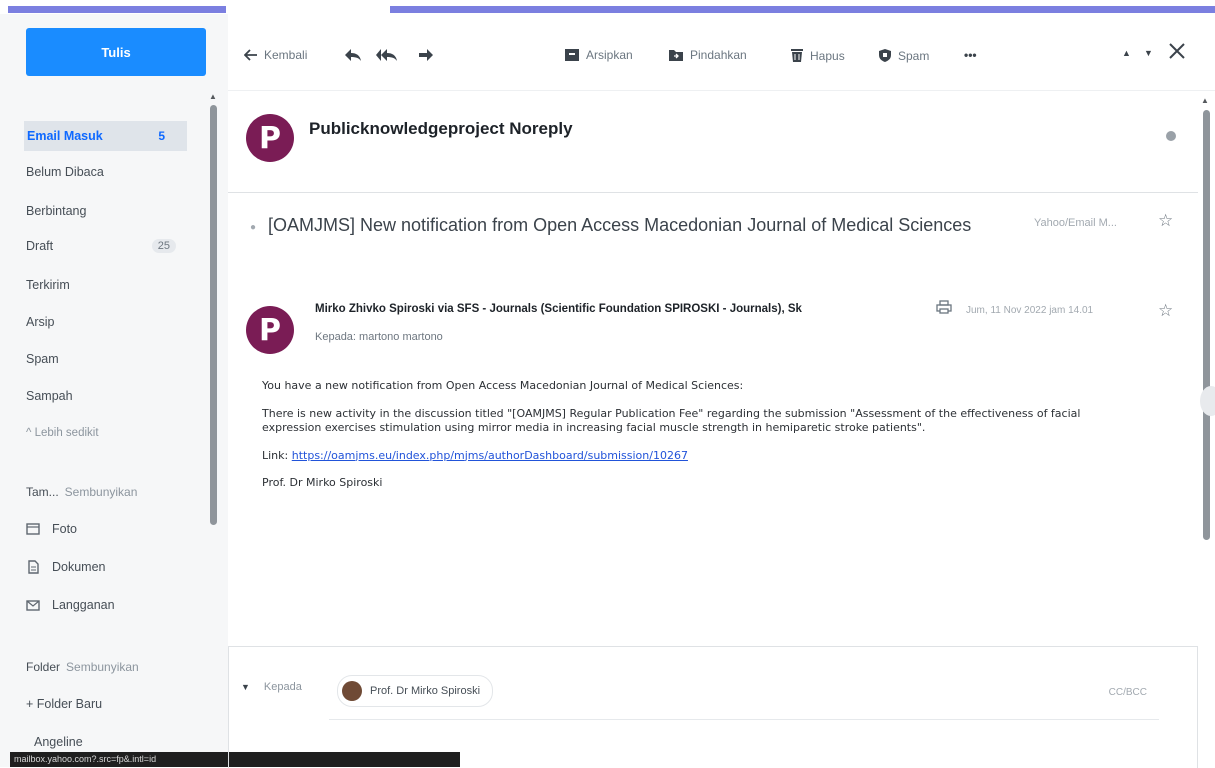  I want to click on thread-star-icon: ☆, so click(1165, 221).